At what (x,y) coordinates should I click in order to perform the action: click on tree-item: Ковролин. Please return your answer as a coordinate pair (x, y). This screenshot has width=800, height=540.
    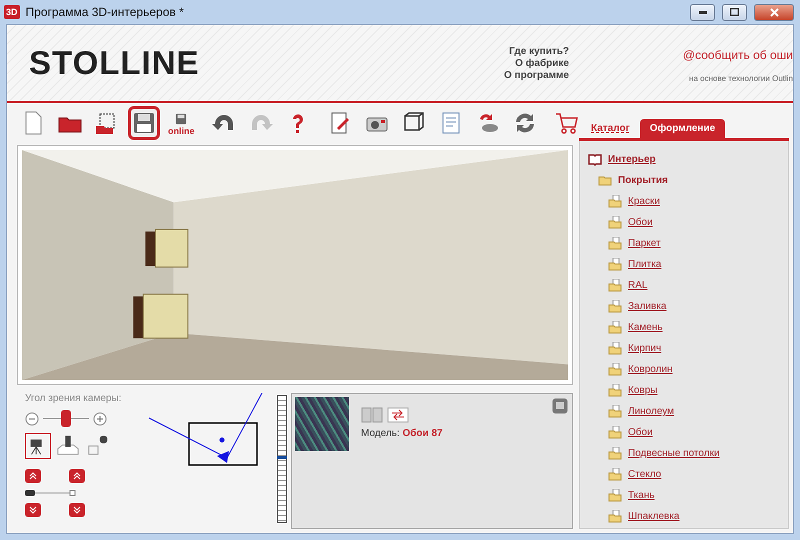
    Looking at the image, I should click on (650, 369).